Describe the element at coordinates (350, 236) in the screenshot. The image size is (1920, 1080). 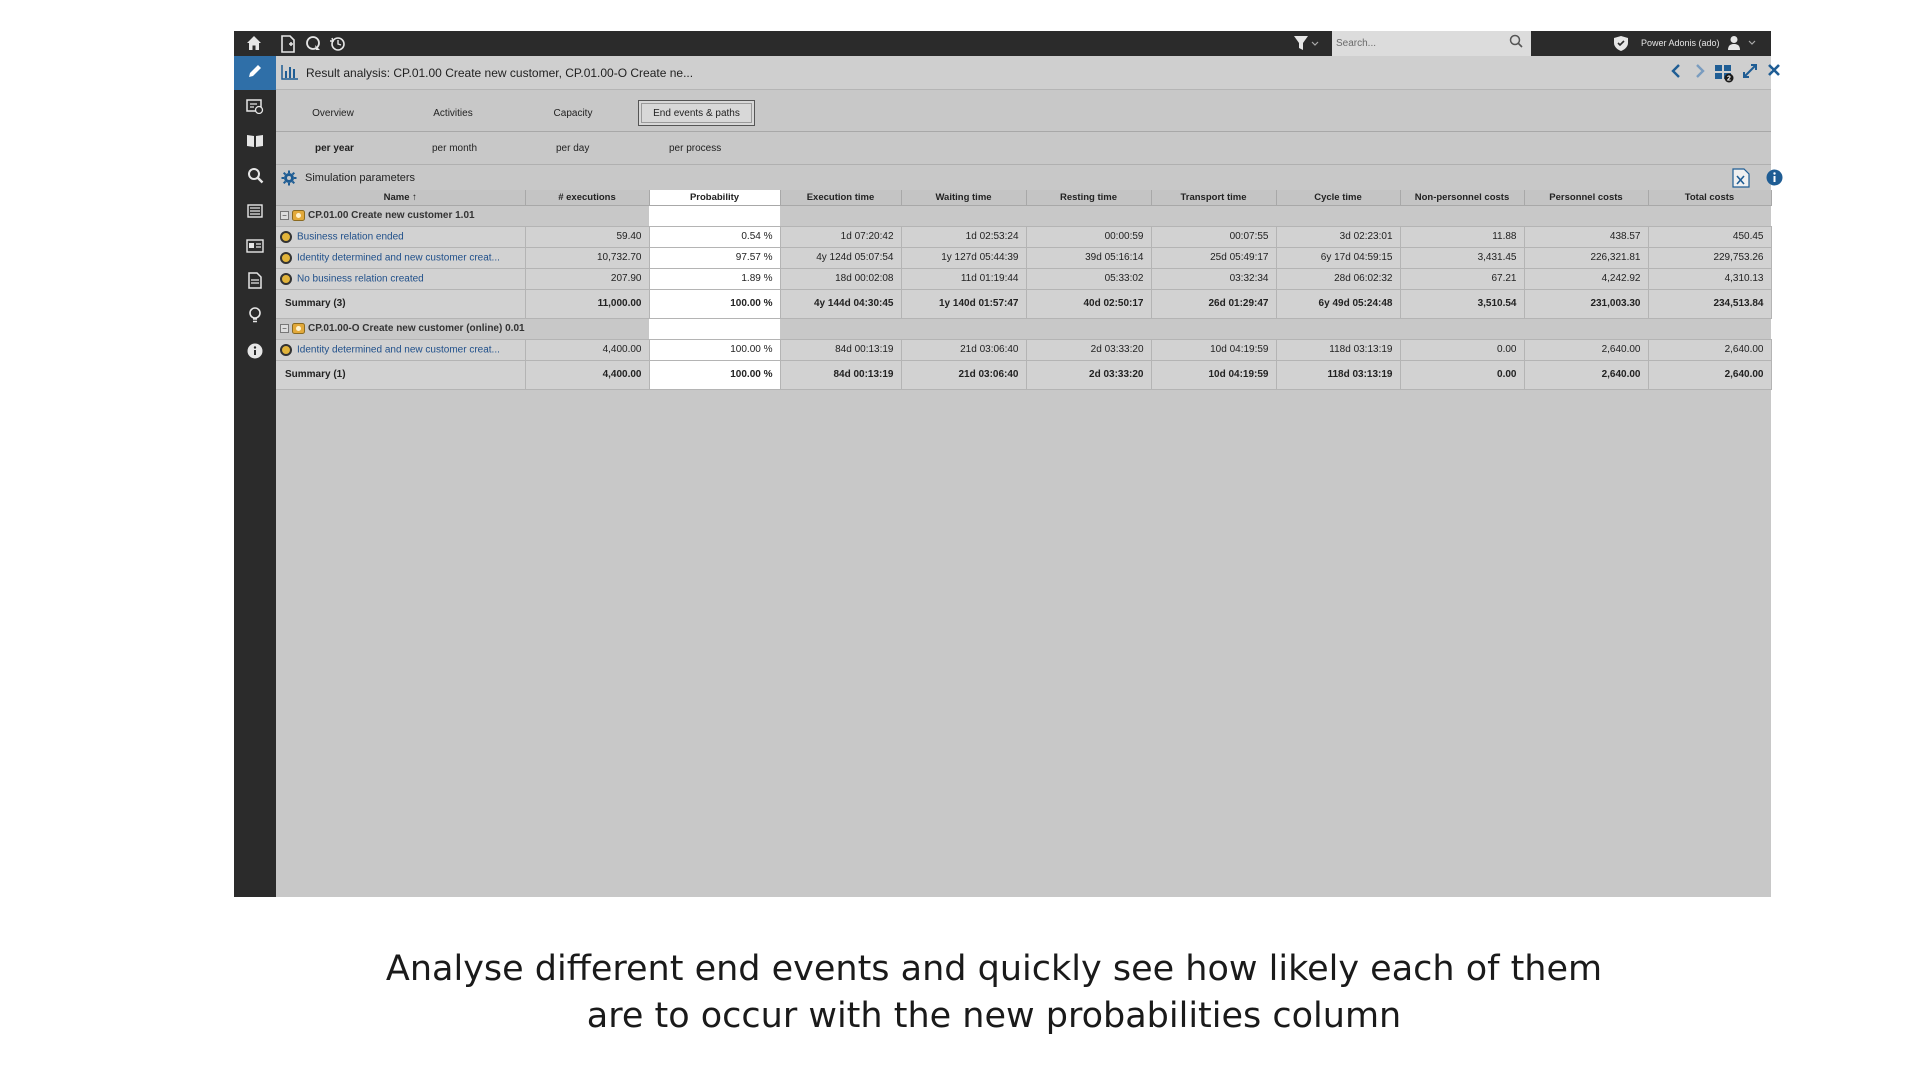
I see `end-event-link: Business relation ended` at that location.